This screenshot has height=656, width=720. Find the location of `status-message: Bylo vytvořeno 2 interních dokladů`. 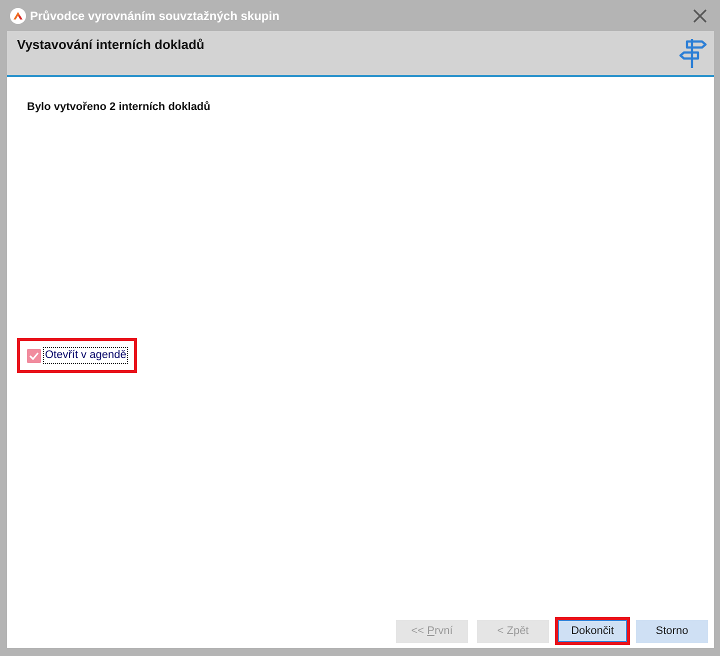

status-message: Bylo vytvořeno 2 interních dokladů is located at coordinates (118, 107).